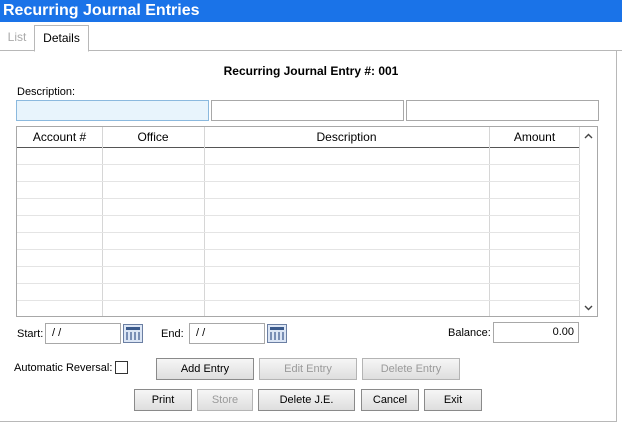 This screenshot has height=425, width=622. I want to click on tab-details: Details, so click(61, 38).